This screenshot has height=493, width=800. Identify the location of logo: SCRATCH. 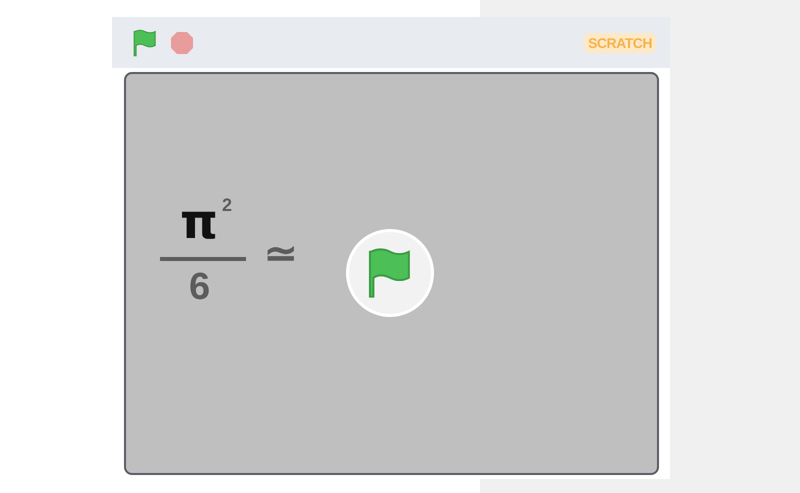
(620, 42).